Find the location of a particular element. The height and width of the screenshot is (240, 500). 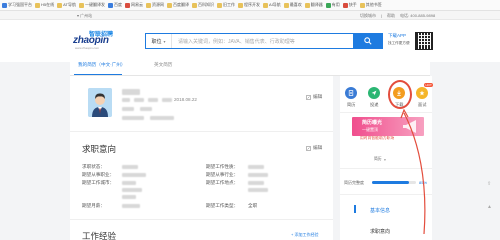

tab-chinese-resume: 我的简历（中文·广州） is located at coordinates (101, 65).